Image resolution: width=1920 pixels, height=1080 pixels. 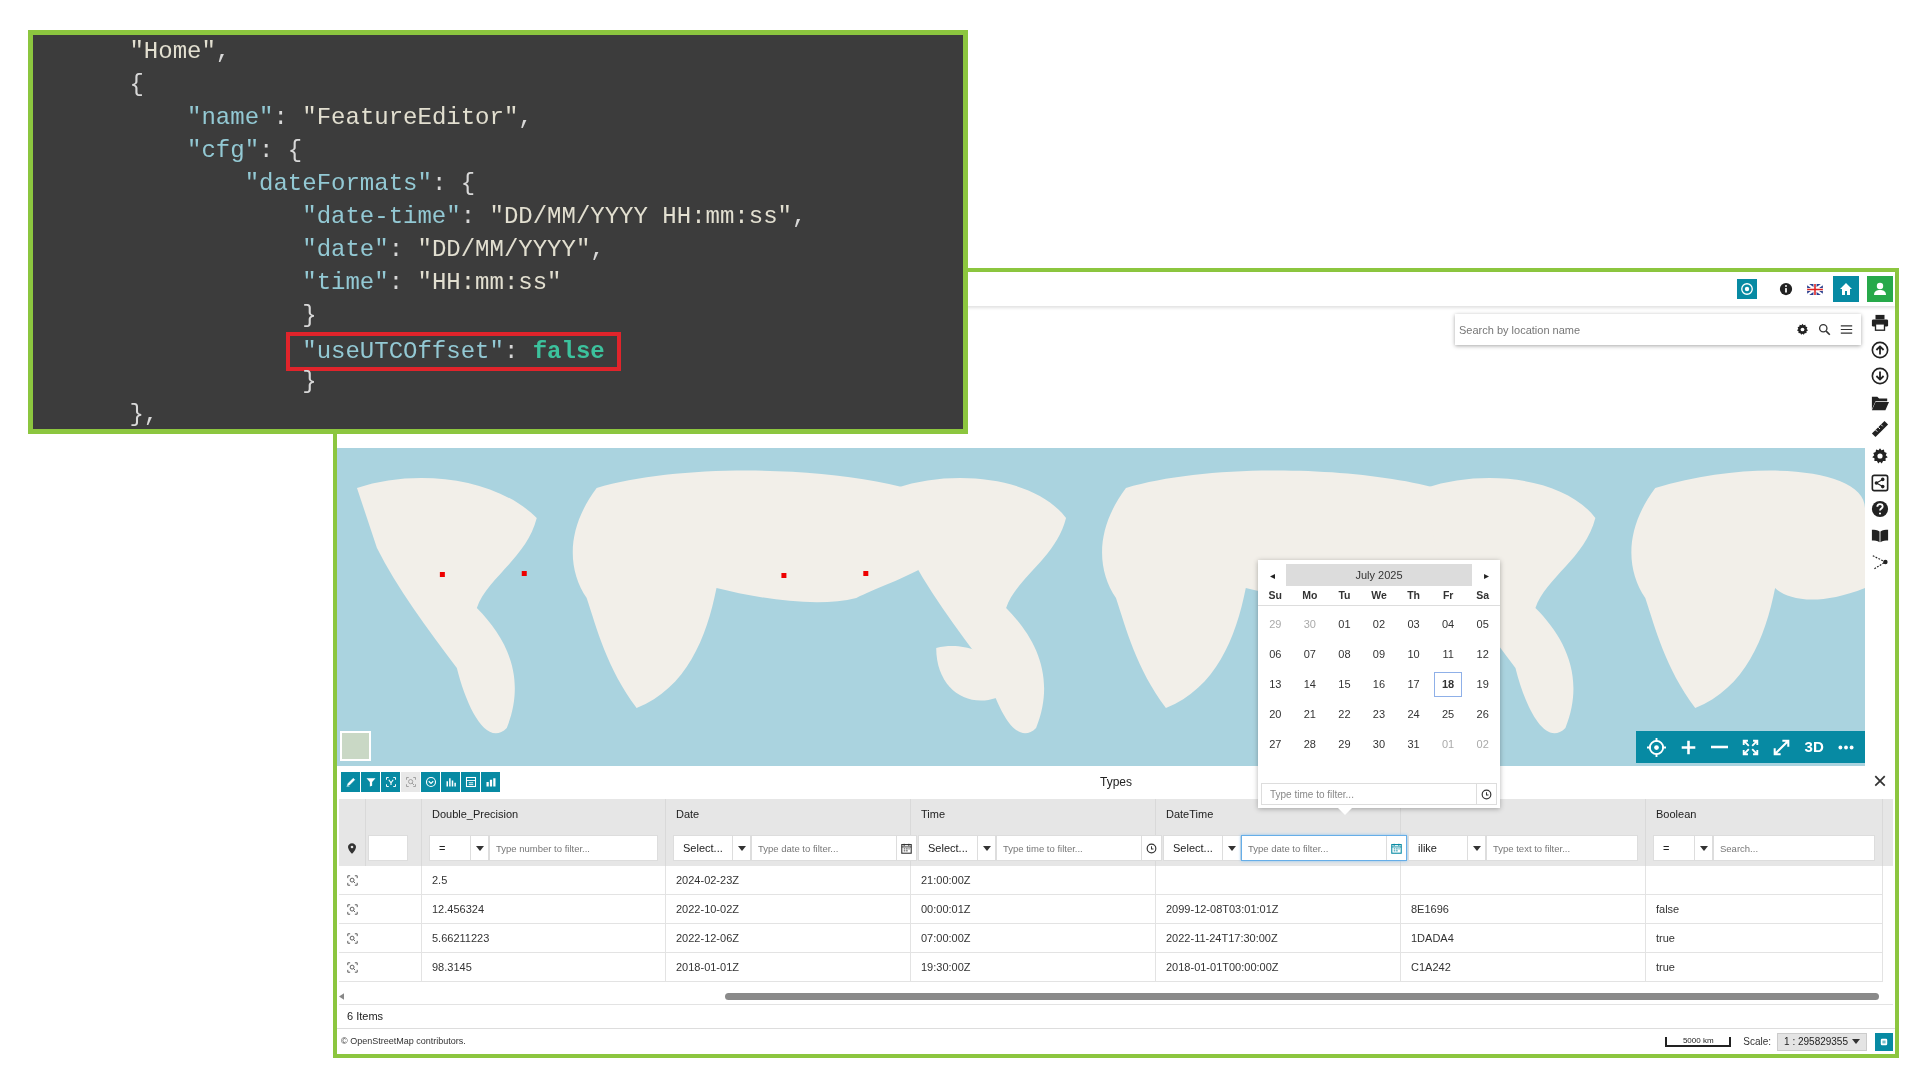 What do you see at coordinates (1275, 744) in the screenshot?
I see `calendar-day: 27` at bounding box center [1275, 744].